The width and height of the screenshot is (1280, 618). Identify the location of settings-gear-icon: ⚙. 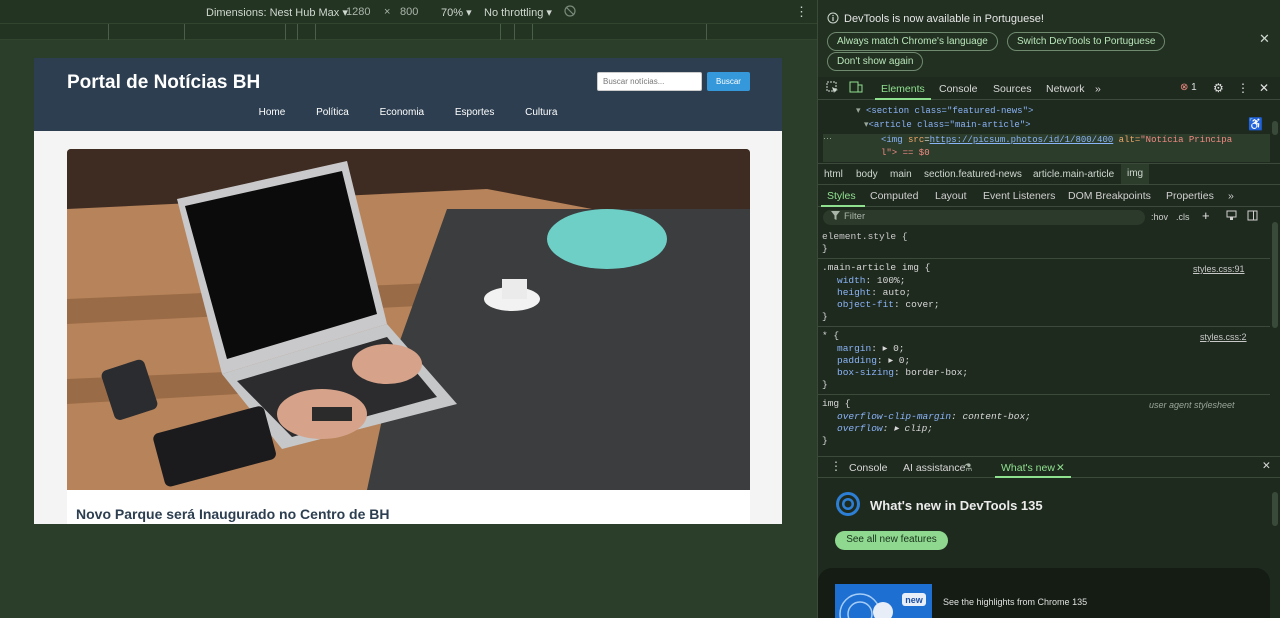
(1218, 88).